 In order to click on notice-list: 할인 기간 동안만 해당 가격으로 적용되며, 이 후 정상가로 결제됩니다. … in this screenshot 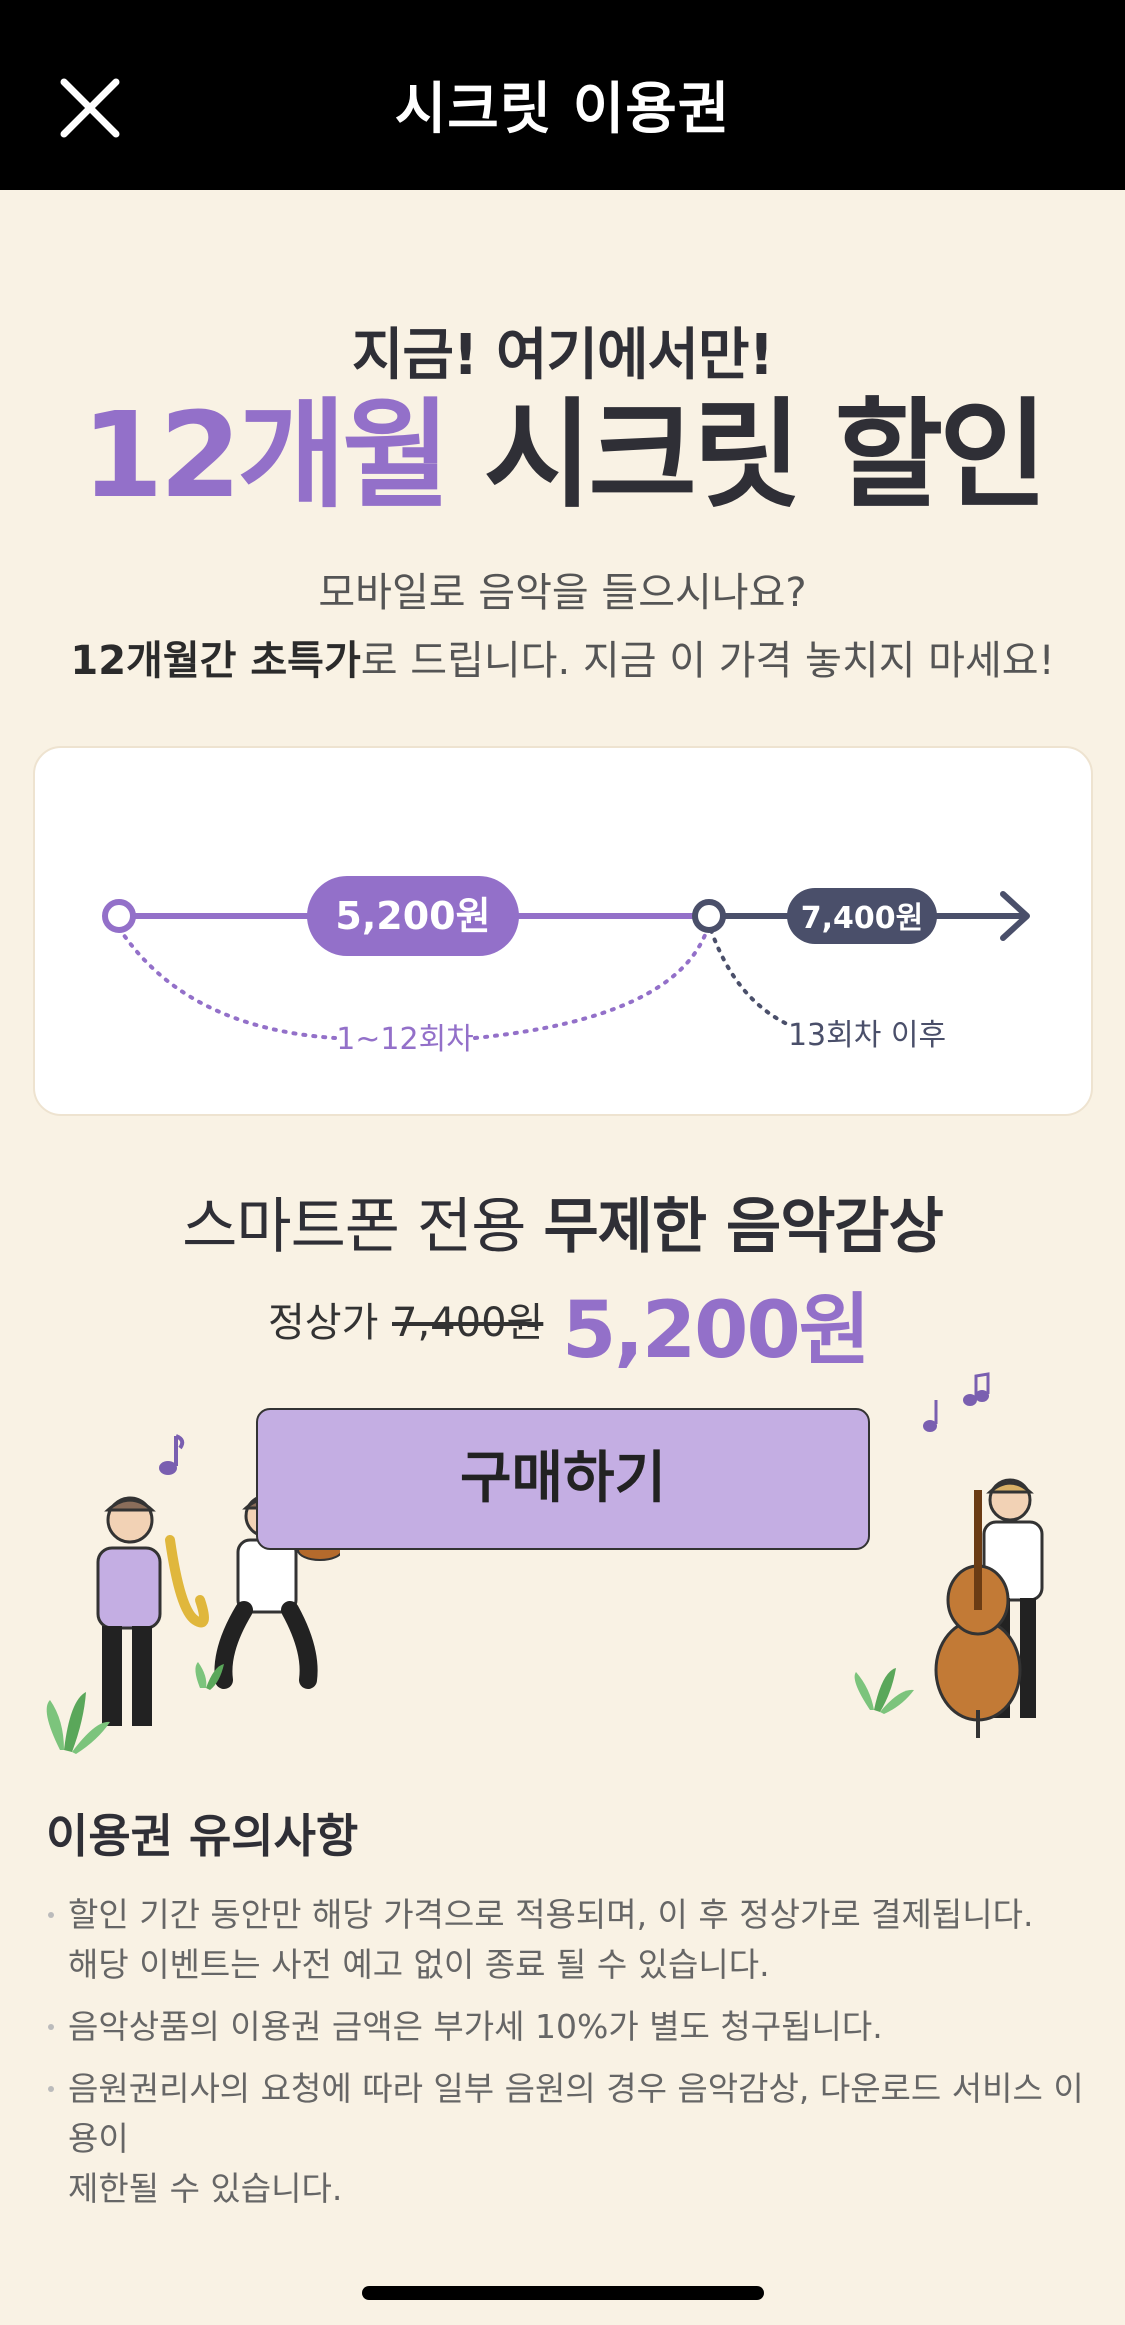, I will do `click(571, 2058)`.